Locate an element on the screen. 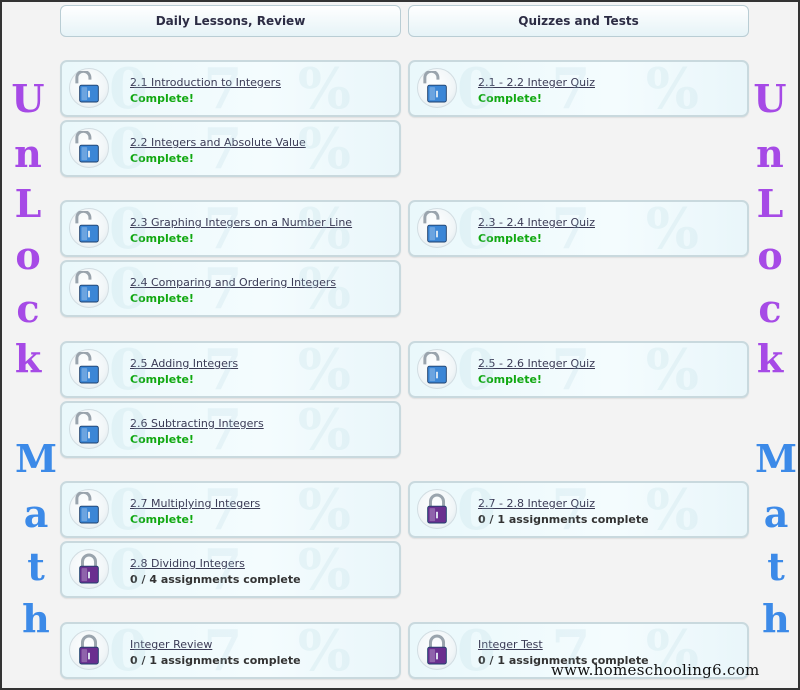 Image resolution: width=800 pixels, height=690 pixels. lesson-status: 0 / 1 assignments complete is located at coordinates (215, 660).